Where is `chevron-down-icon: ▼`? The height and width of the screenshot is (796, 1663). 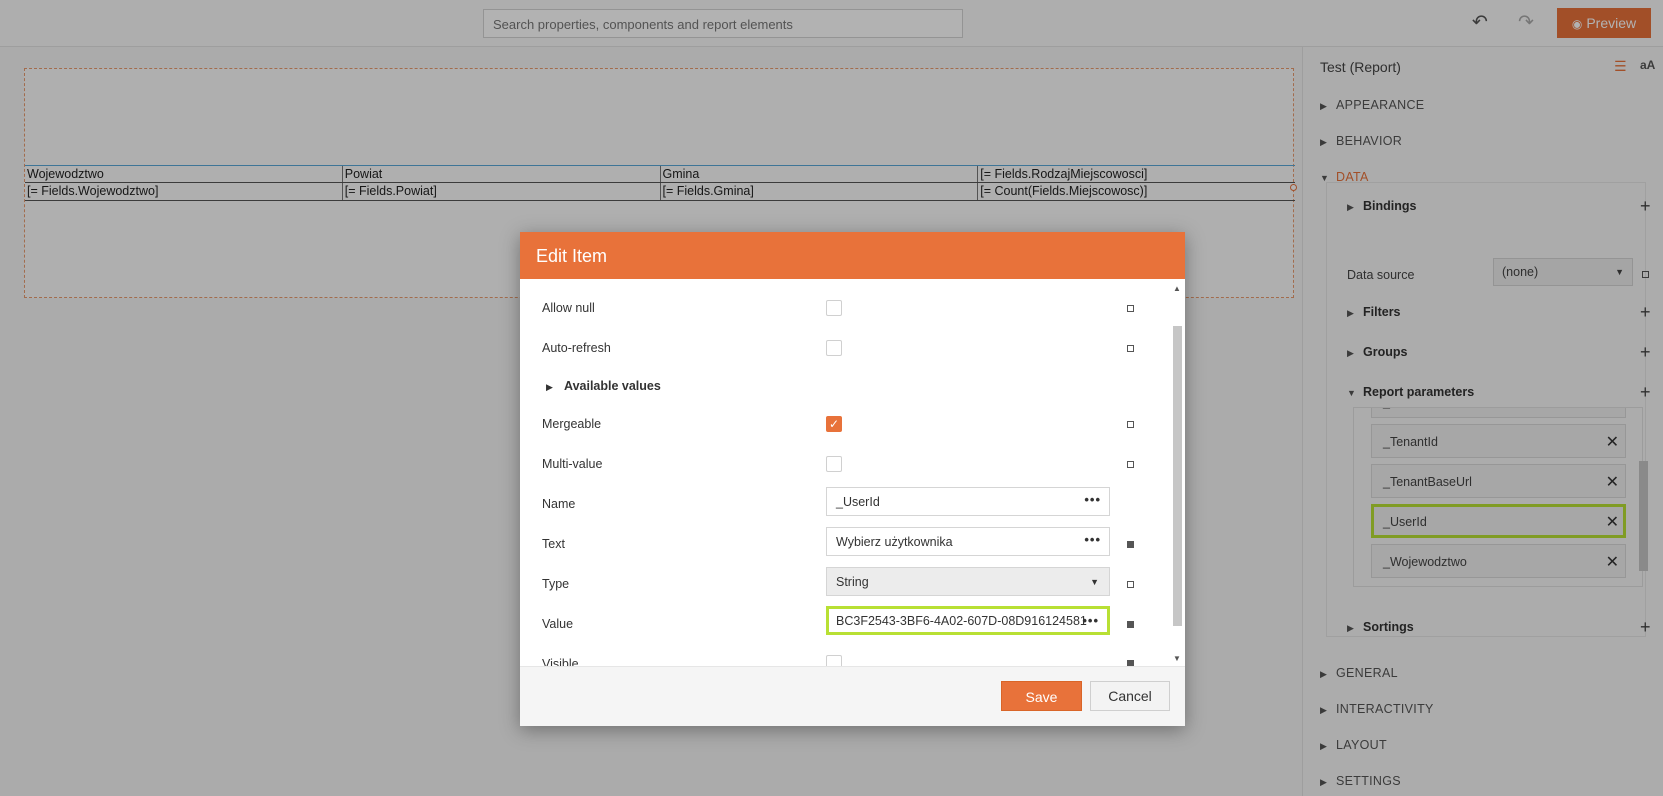 chevron-down-icon: ▼ is located at coordinates (1094, 582).